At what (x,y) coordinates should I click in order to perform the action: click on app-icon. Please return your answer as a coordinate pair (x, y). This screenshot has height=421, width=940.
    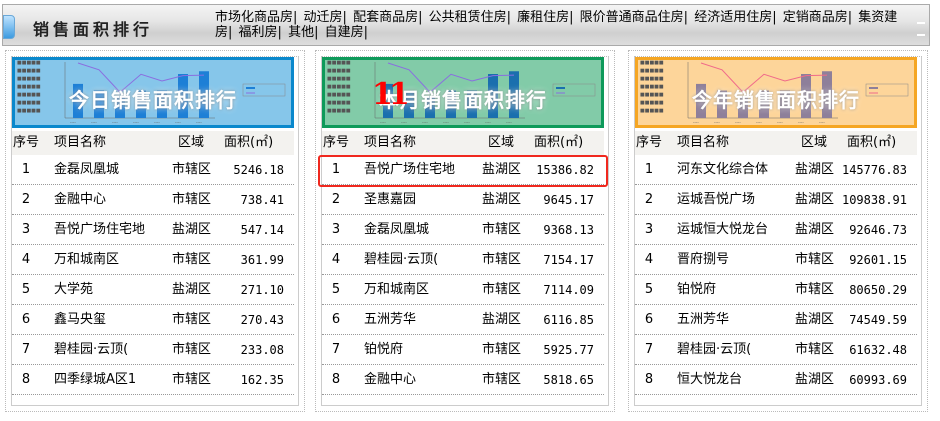
    Looking at the image, I should click on (9, 27).